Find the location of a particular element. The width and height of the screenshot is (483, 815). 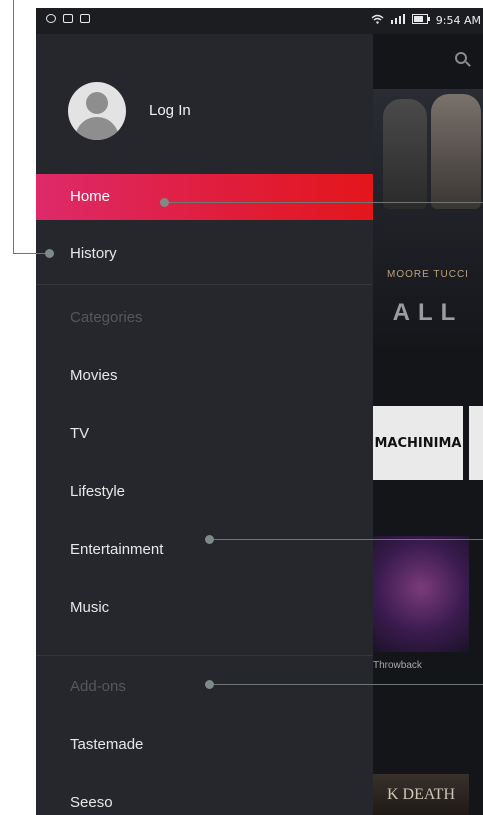

mail-icon is located at coordinates (68, 18).